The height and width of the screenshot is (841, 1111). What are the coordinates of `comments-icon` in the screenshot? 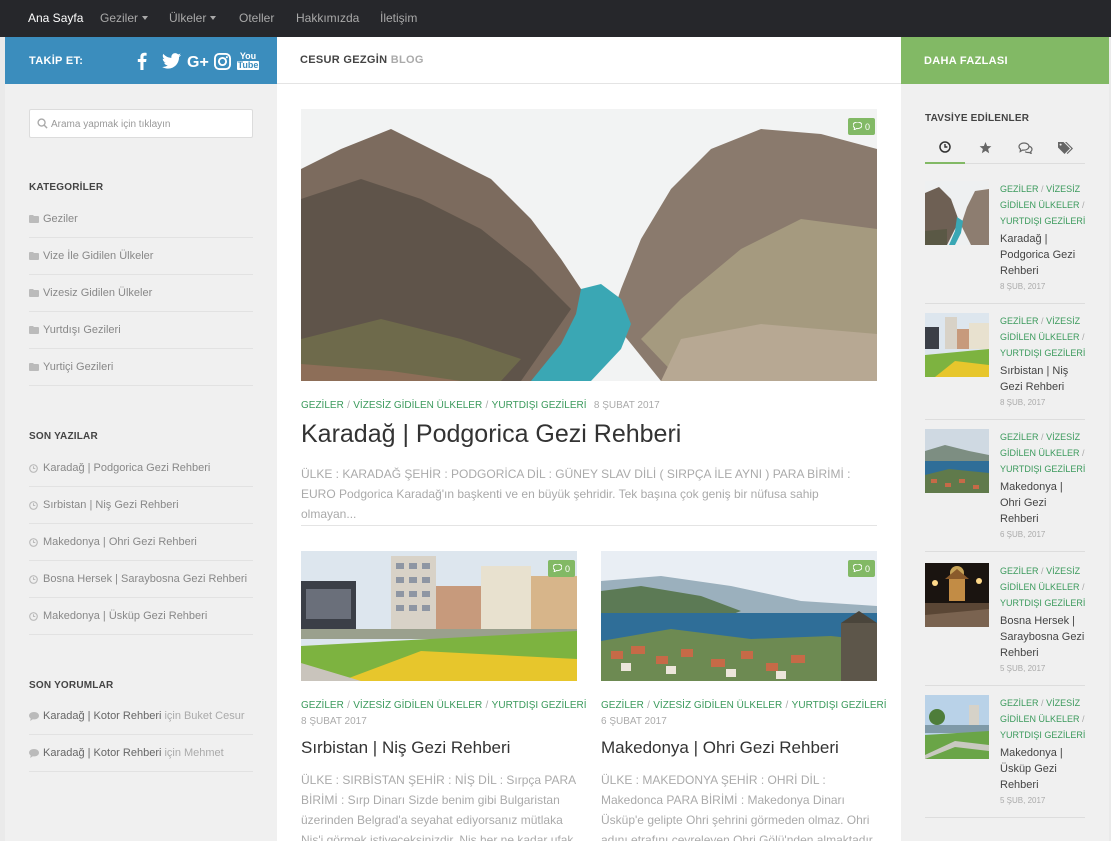 It's located at (1025, 149).